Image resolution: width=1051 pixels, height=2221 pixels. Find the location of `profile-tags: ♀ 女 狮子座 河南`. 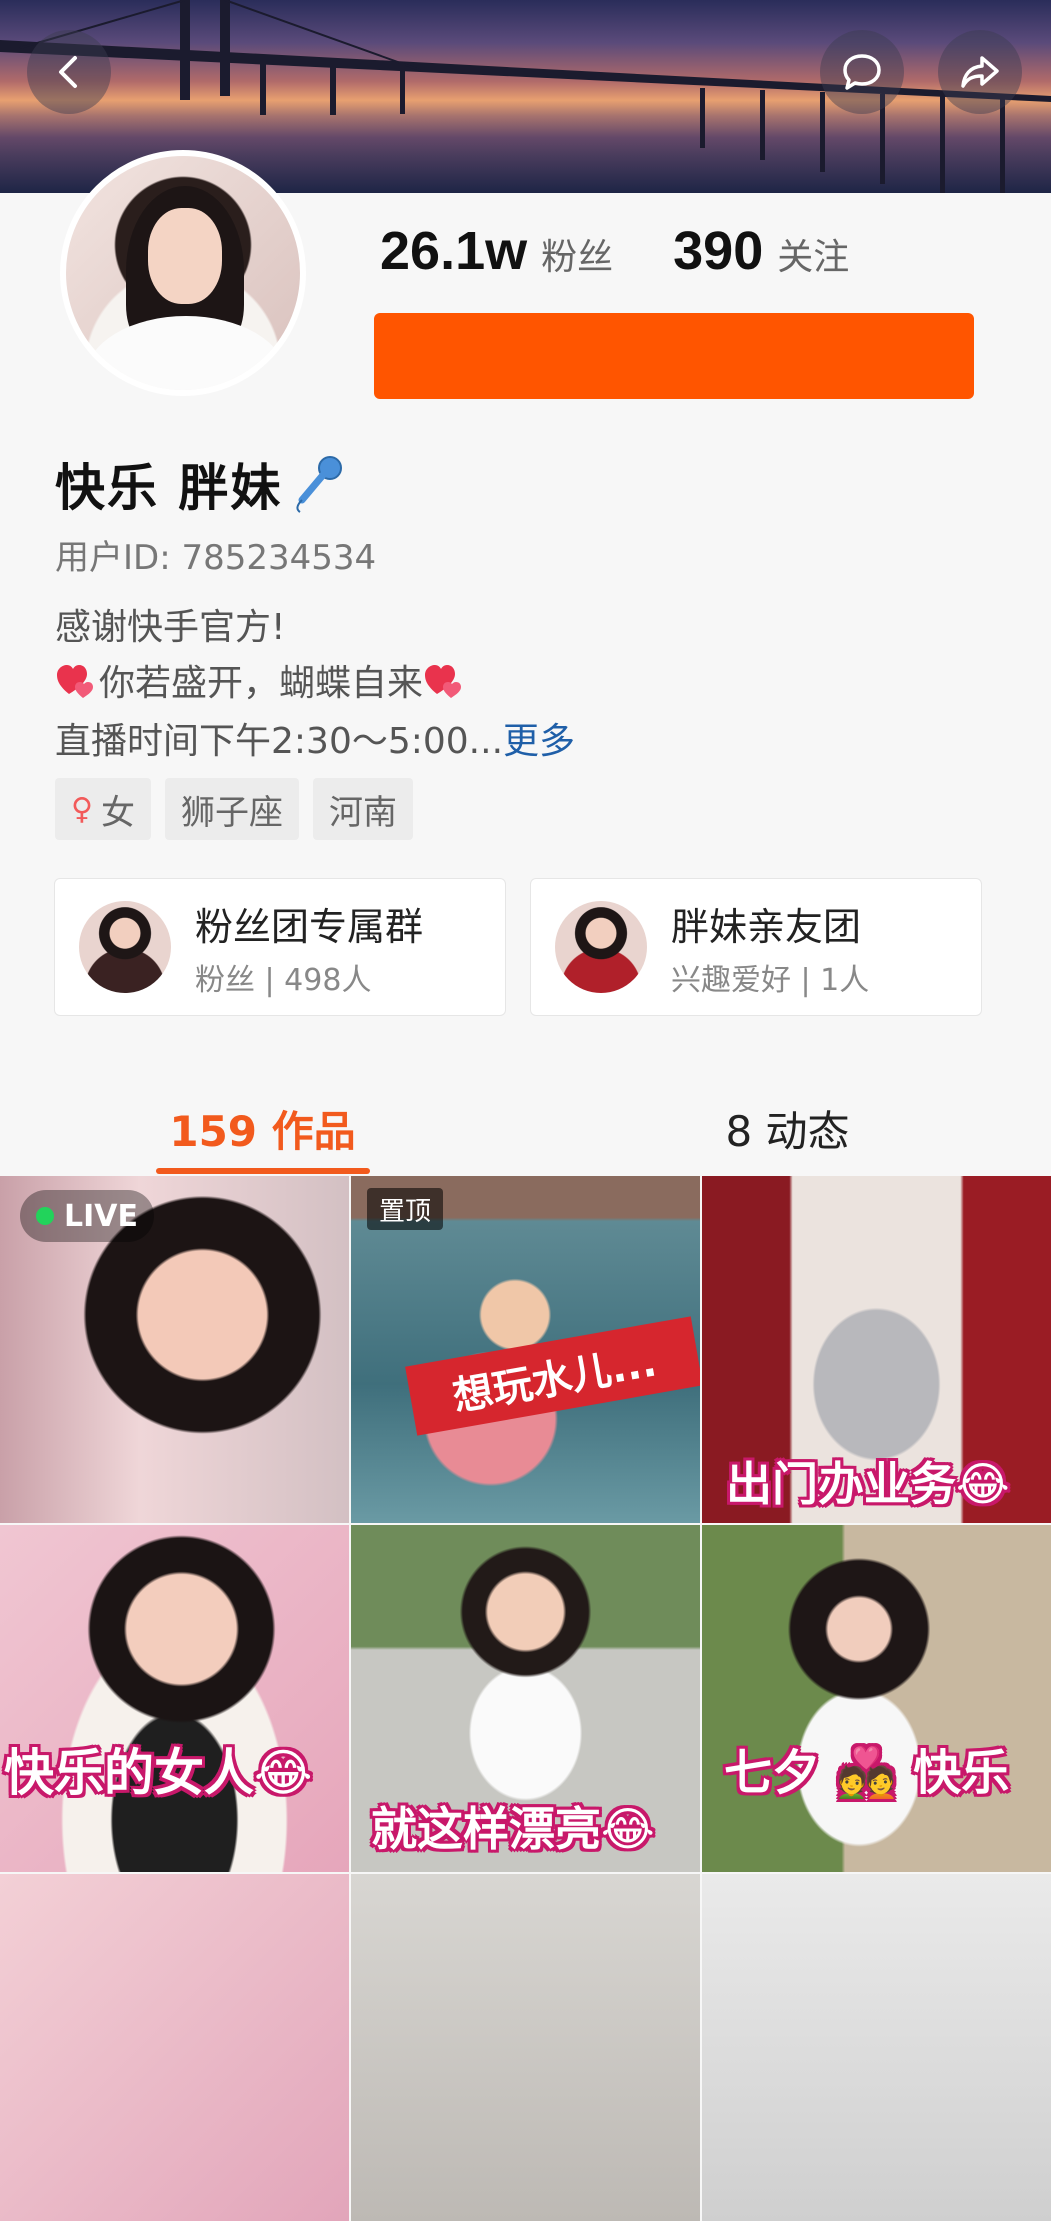

profile-tags: ♀ 女 狮子座 河南 is located at coordinates (234, 809).